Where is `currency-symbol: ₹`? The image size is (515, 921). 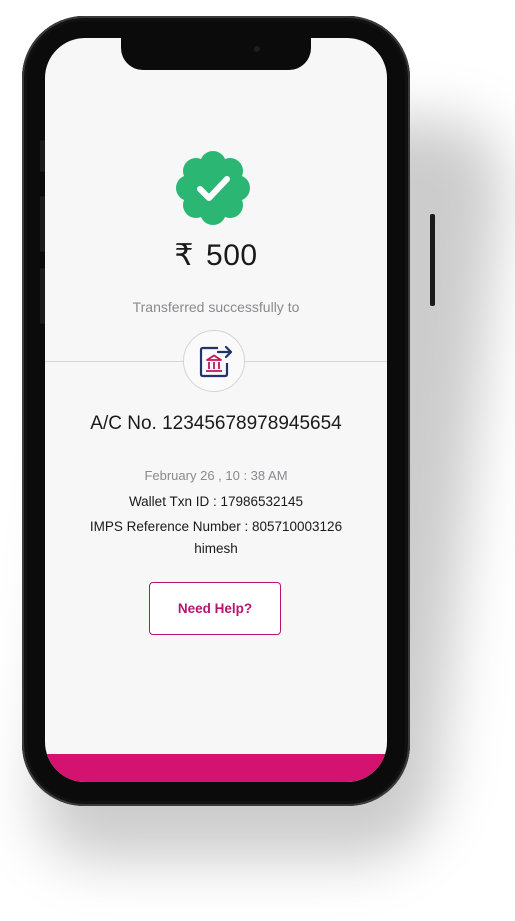
currency-symbol: ₹ is located at coordinates (184, 255).